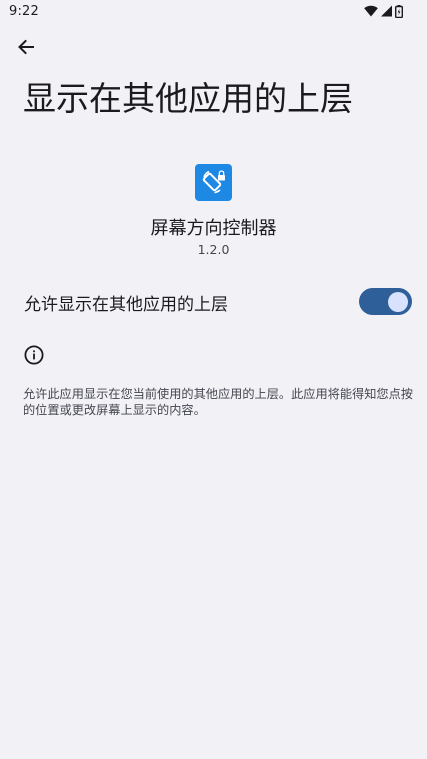 The height and width of the screenshot is (759, 427). I want to click on status-icons, so click(383, 11).